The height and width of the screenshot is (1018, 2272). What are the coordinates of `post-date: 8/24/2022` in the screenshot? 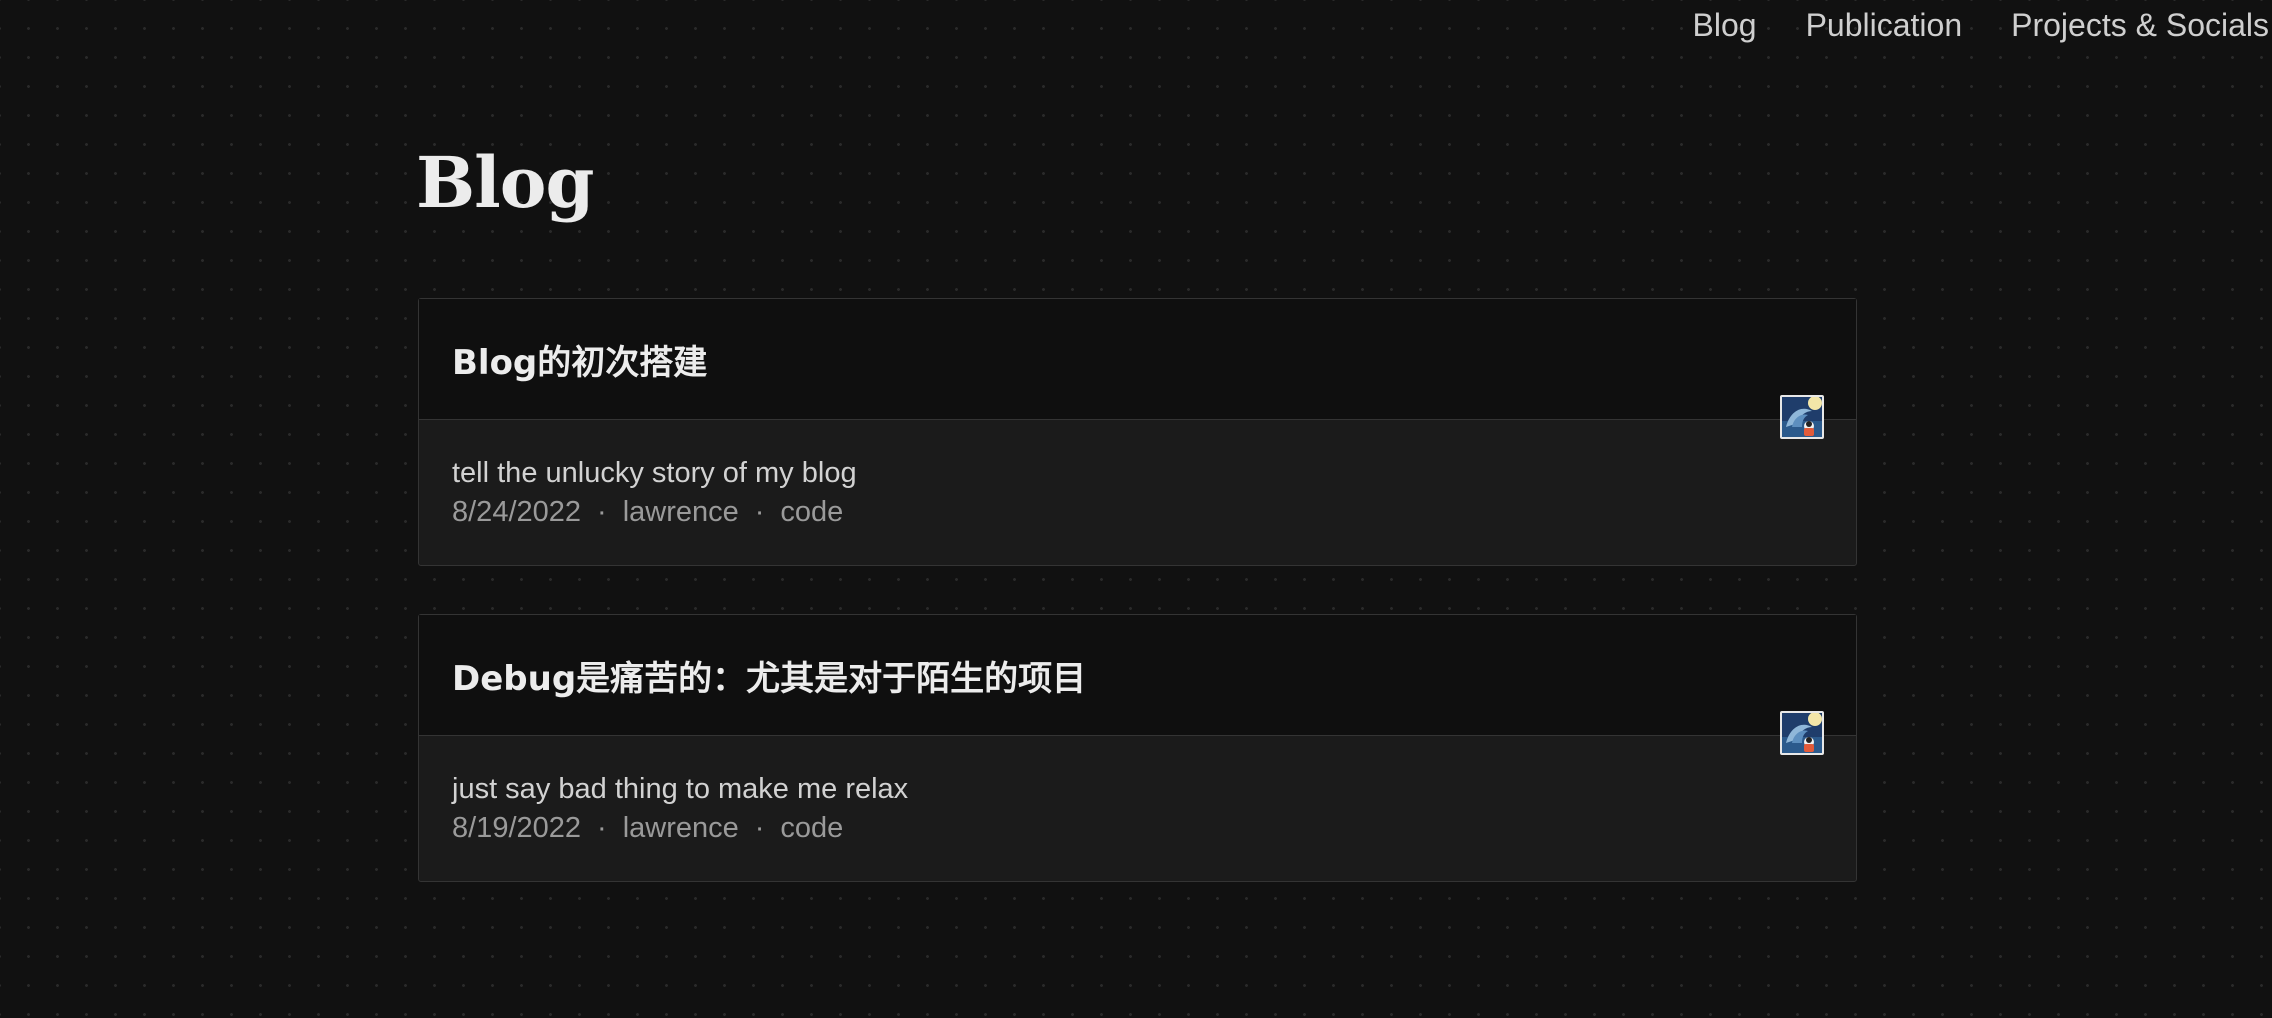 It's located at (517, 512).